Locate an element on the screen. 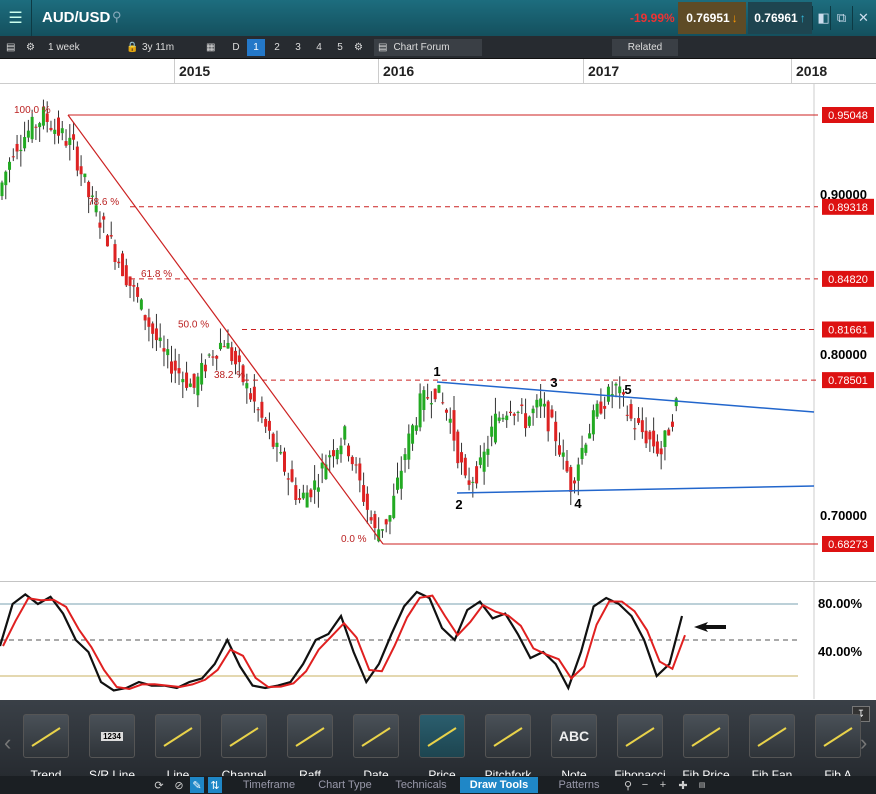 This screenshot has width=876, height=794. period-button-4: 4 is located at coordinates (319, 47).